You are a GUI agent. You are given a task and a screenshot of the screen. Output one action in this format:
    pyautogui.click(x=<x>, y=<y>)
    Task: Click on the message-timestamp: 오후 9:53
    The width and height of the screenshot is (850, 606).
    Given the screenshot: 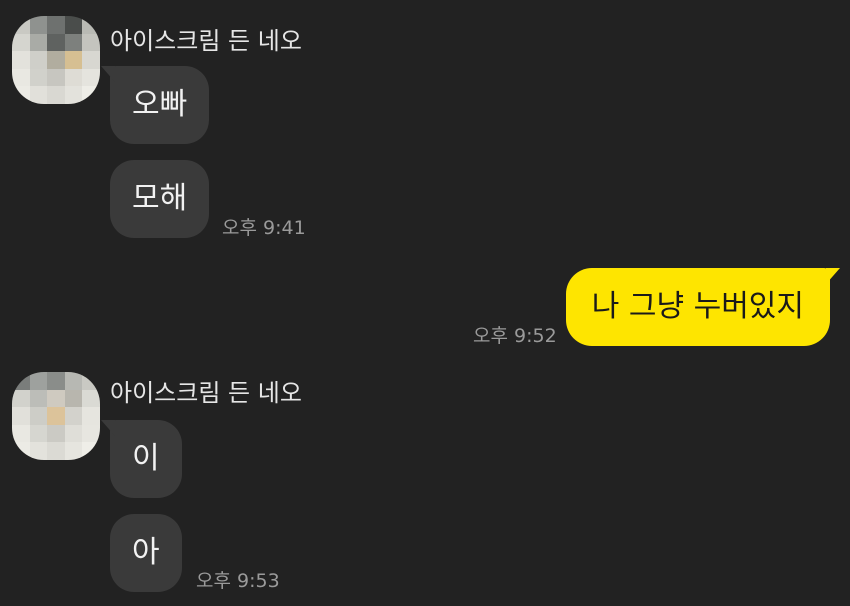 What is the action you would take?
    pyautogui.click(x=238, y=581)
    